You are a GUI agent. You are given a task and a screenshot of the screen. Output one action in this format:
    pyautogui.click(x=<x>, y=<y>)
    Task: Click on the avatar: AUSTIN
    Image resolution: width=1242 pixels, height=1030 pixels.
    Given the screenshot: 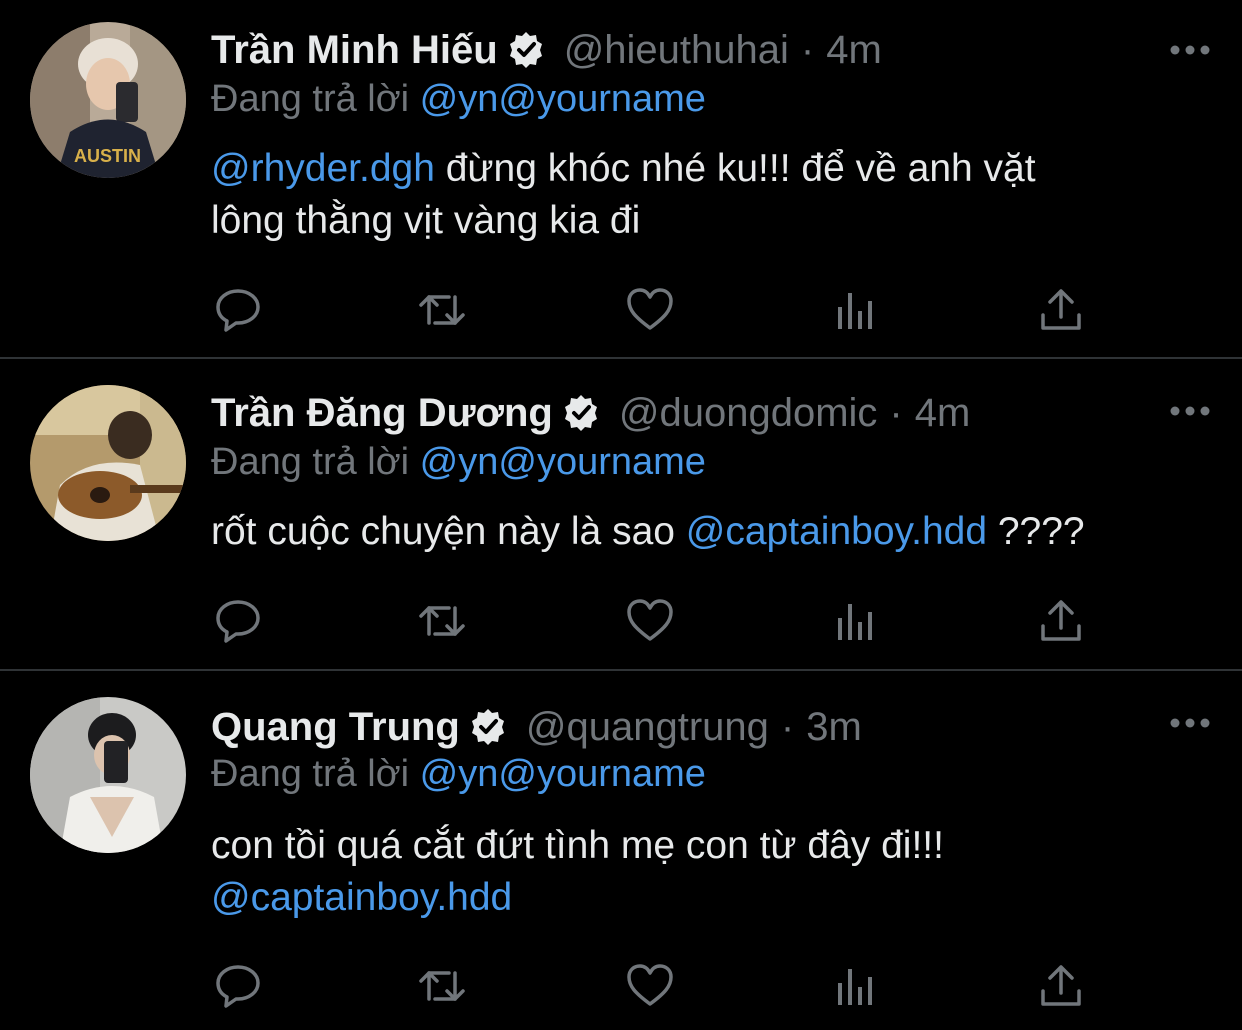 What is the action you would take?
    pyautogui.click(x=108, y=100)
    